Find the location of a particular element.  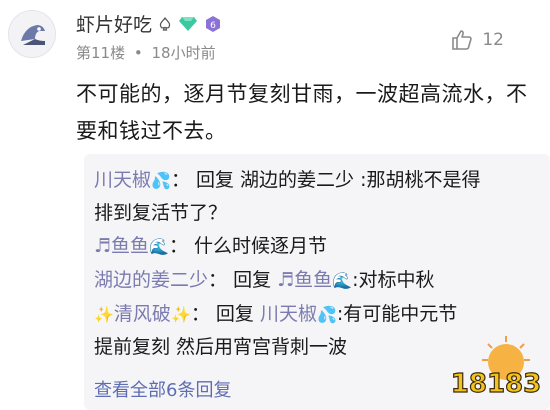

like-count: 12 is located at coordinates (493, 40).